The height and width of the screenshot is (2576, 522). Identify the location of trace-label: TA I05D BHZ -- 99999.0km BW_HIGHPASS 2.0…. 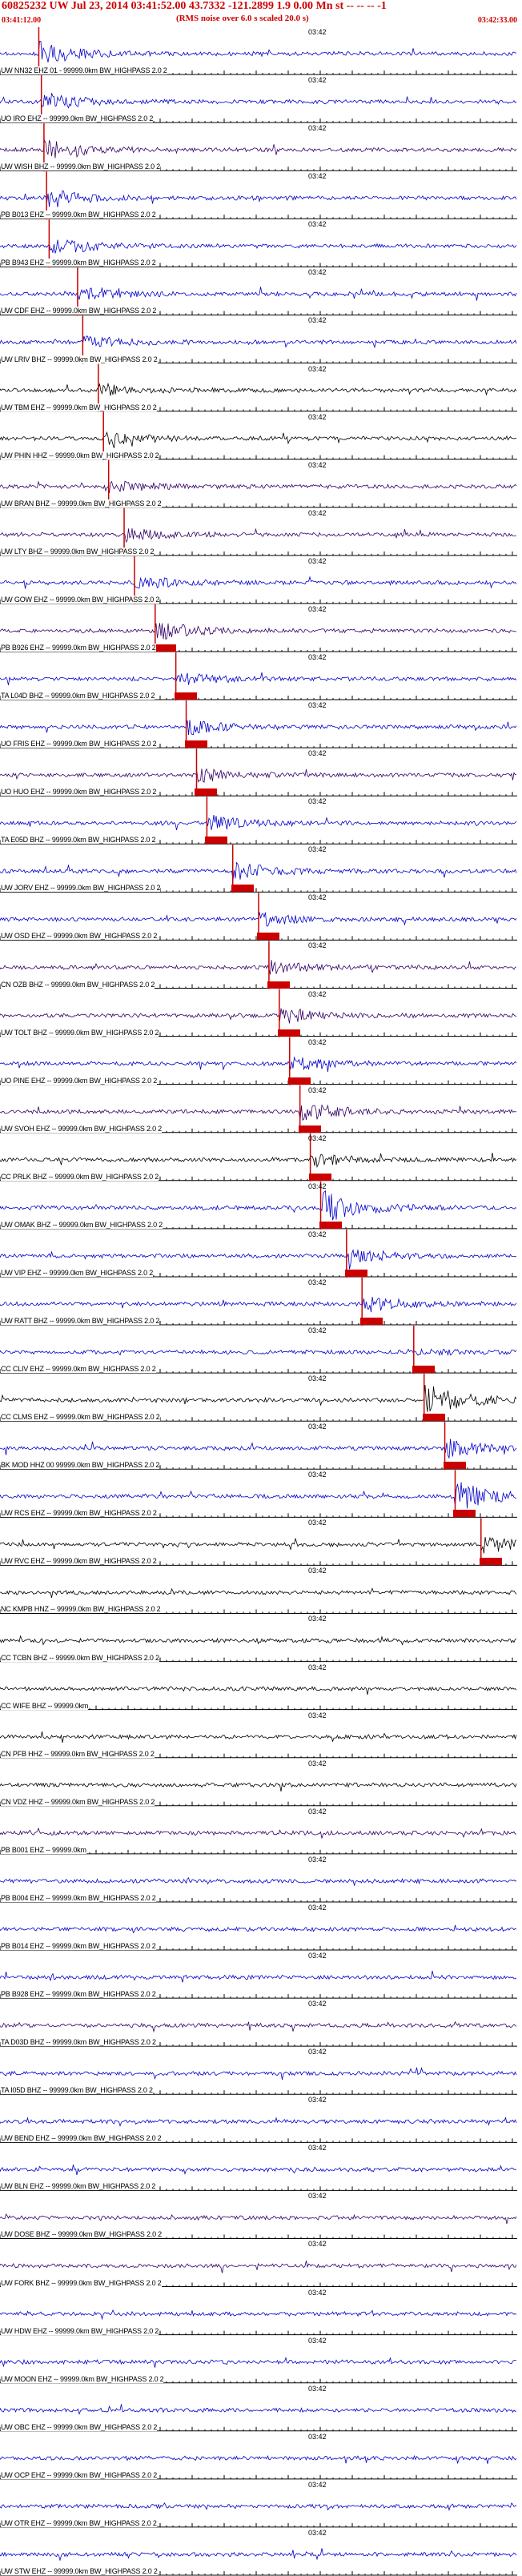
(77, 2091).